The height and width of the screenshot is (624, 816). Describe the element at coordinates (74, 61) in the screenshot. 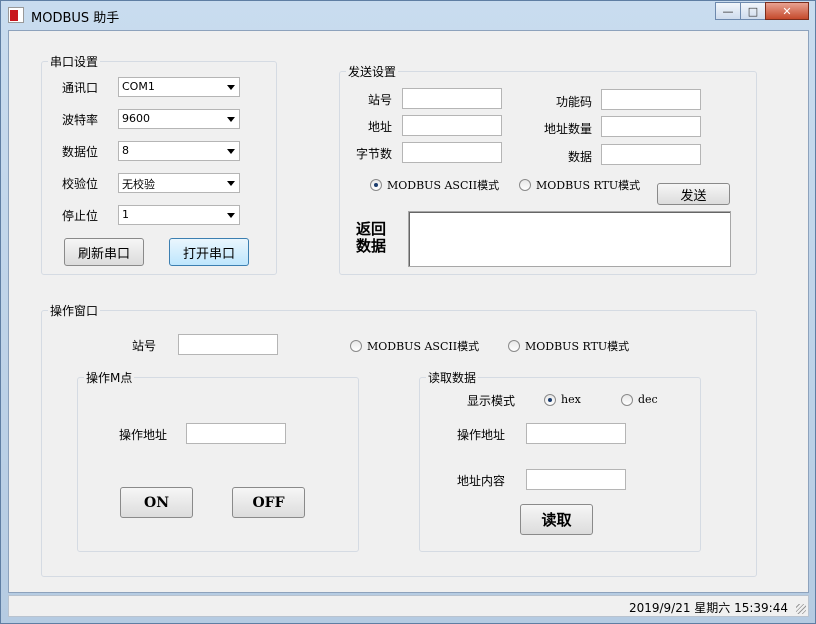

I see `serial-settings-label: 串口设置` at that location.